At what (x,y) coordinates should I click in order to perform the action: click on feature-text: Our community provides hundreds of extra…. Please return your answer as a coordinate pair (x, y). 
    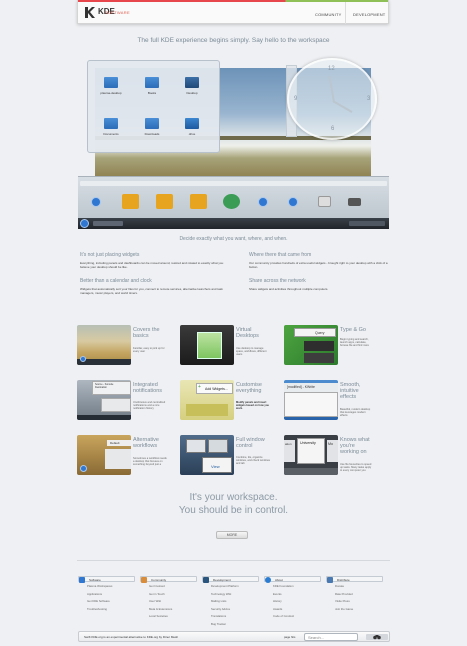
    Looking at the image, I should click on (318, 265).